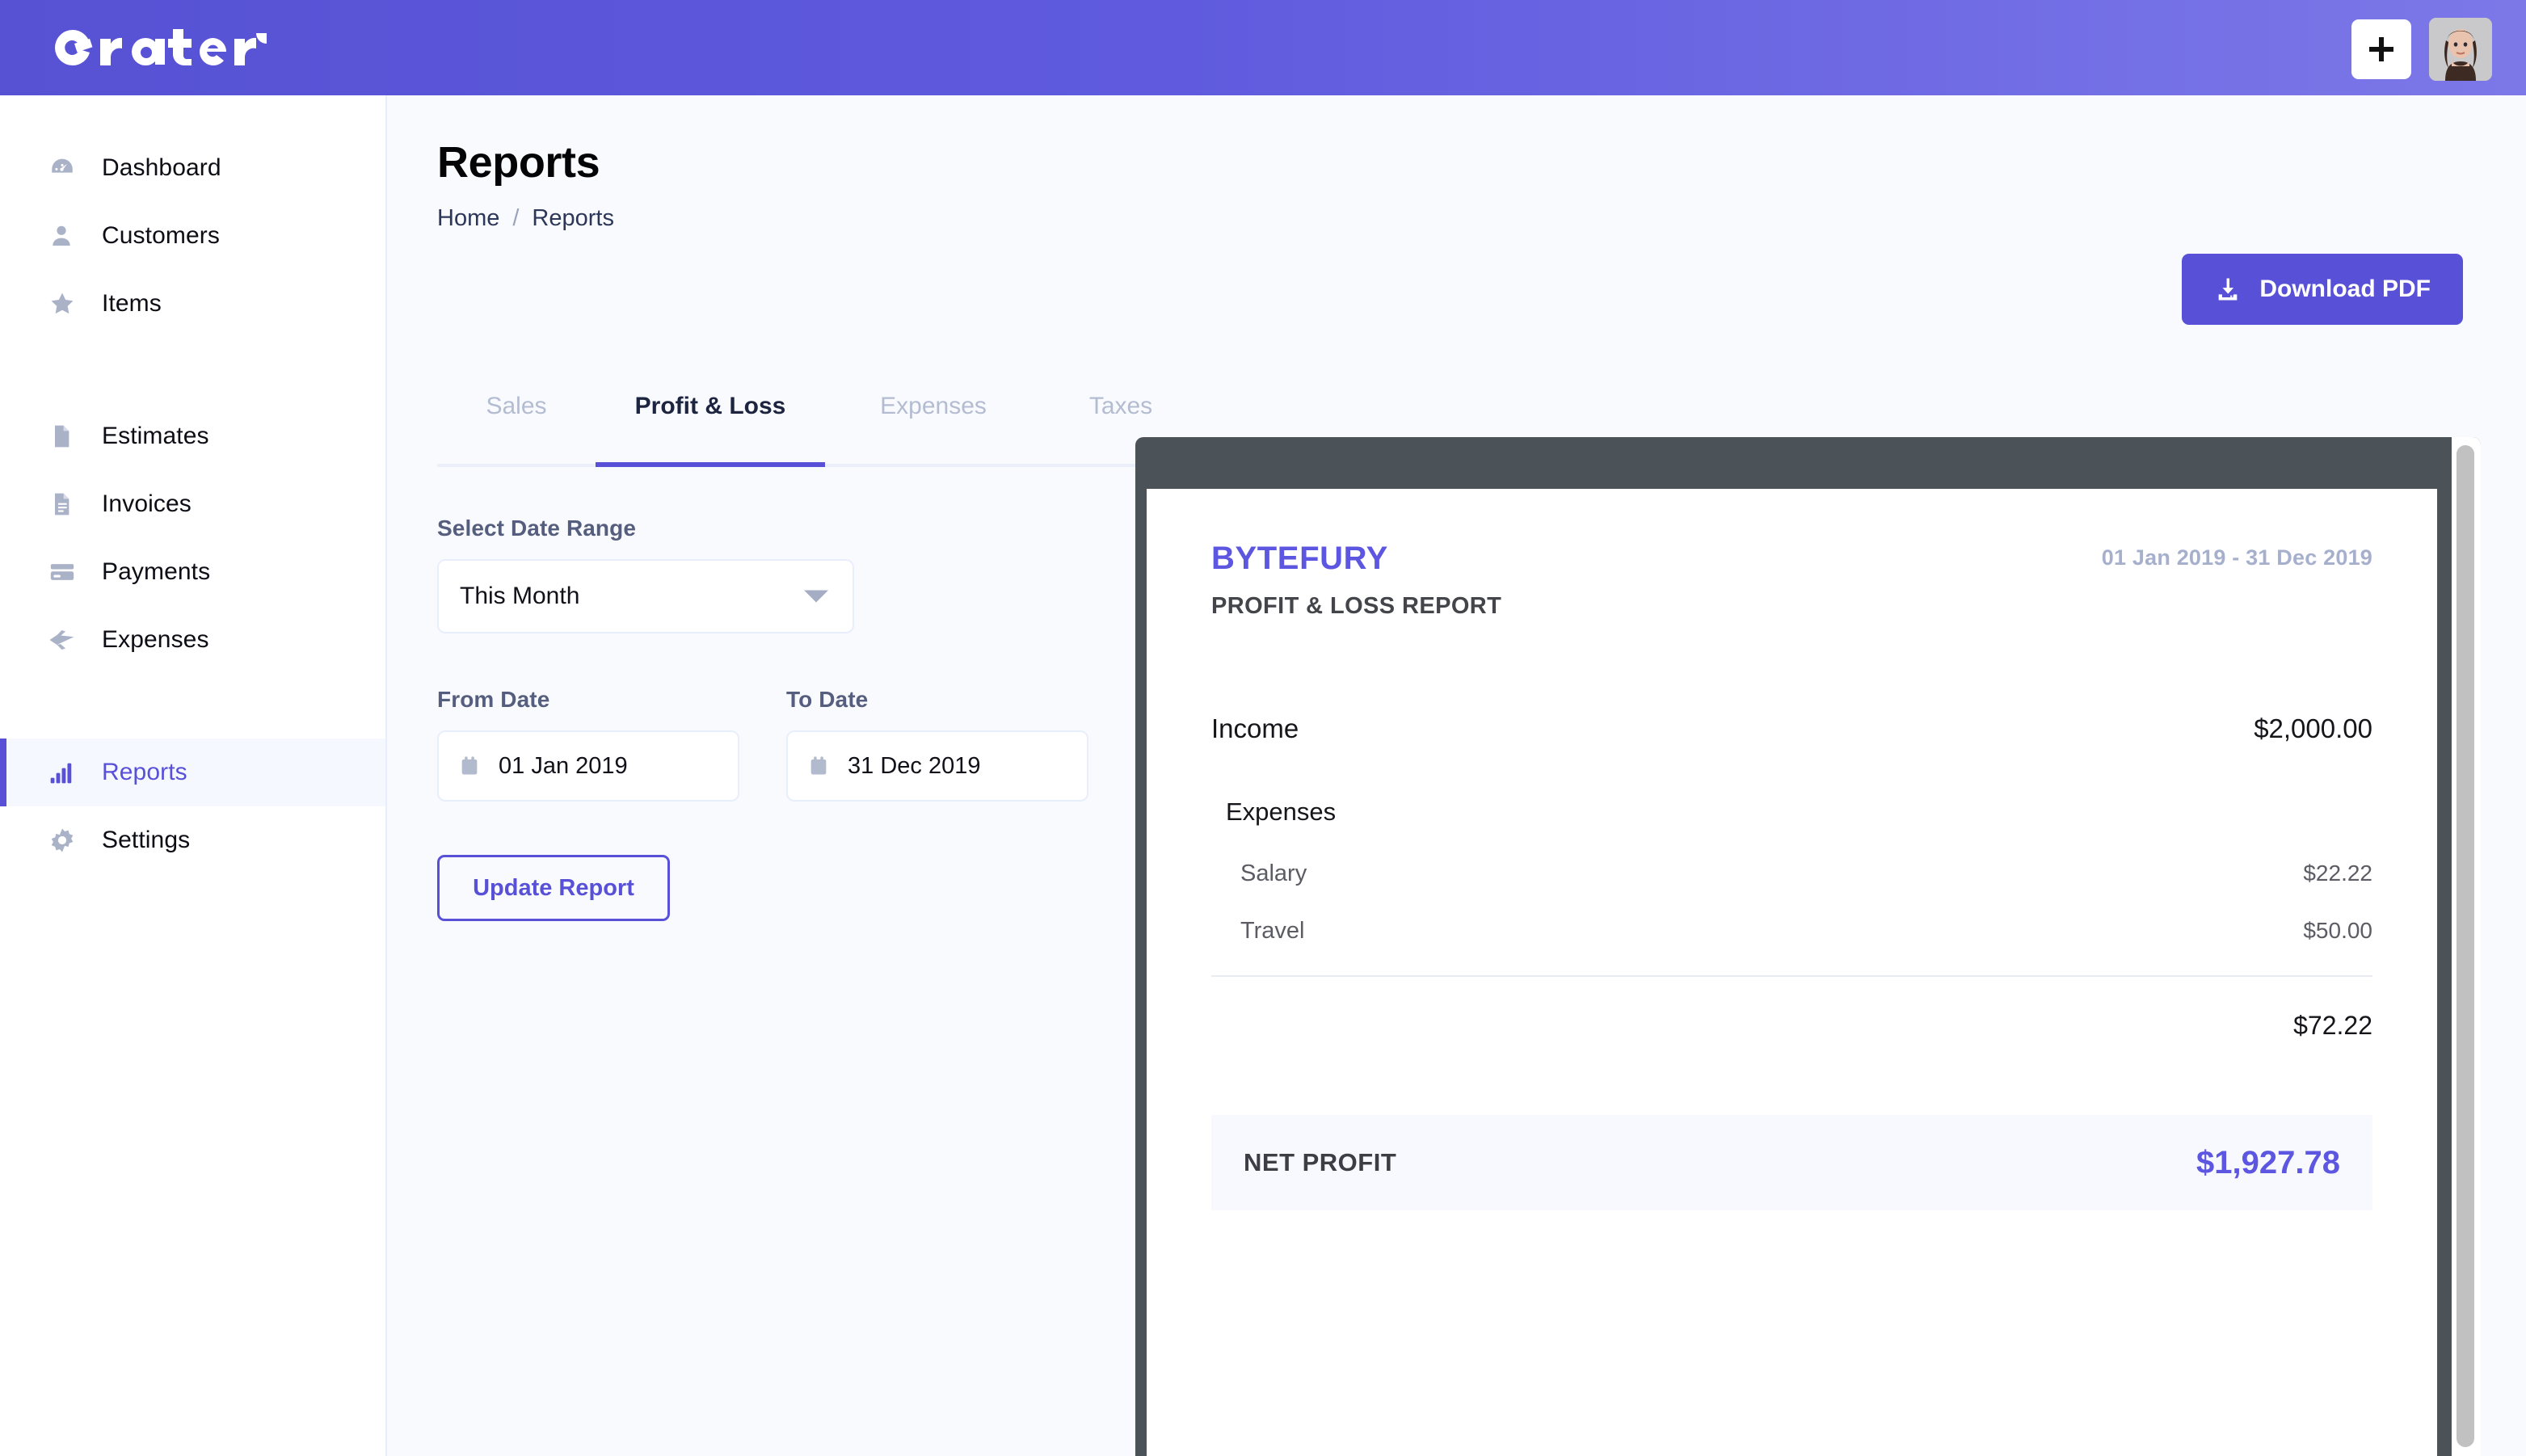 This screenshot has width=2526, height=1456. What do you see at coordinates (132, 303) in the screenshot?
I see `sidebar-item-label: Items` at bounding box center [132, 303].